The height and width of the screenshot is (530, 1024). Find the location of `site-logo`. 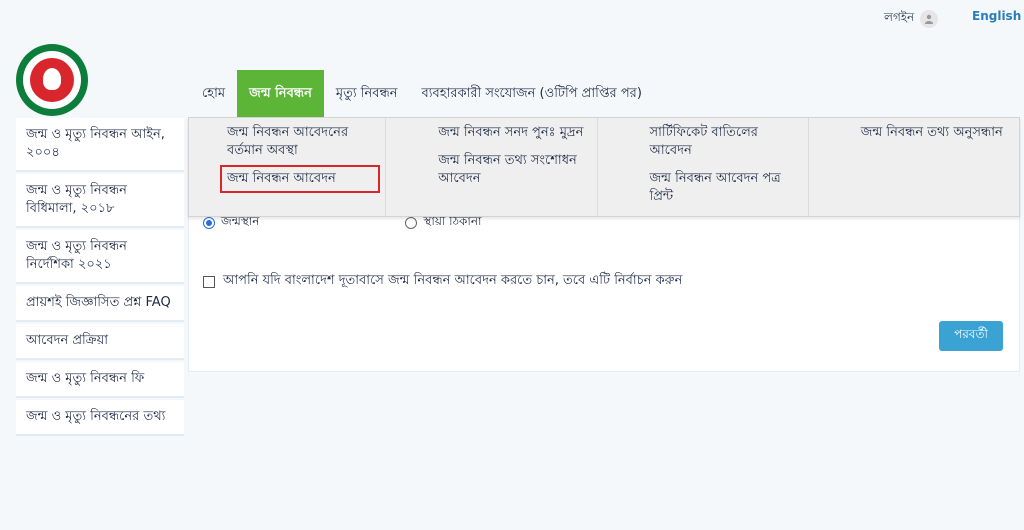

site-logo is located at coordinates (52, 80).